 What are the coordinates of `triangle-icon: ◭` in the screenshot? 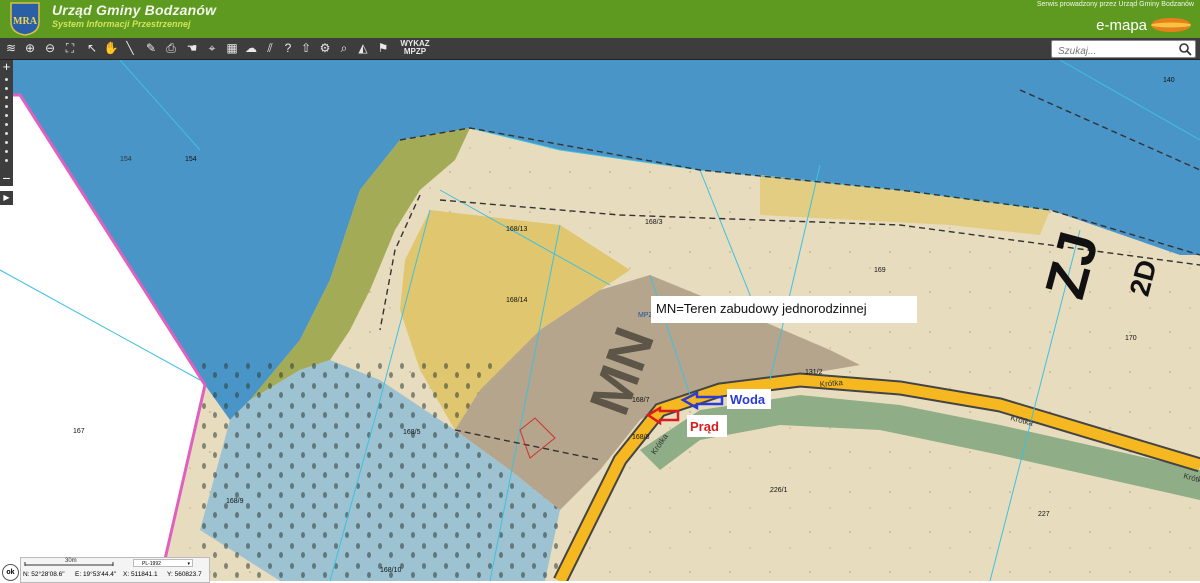 It's located at (363, 48).